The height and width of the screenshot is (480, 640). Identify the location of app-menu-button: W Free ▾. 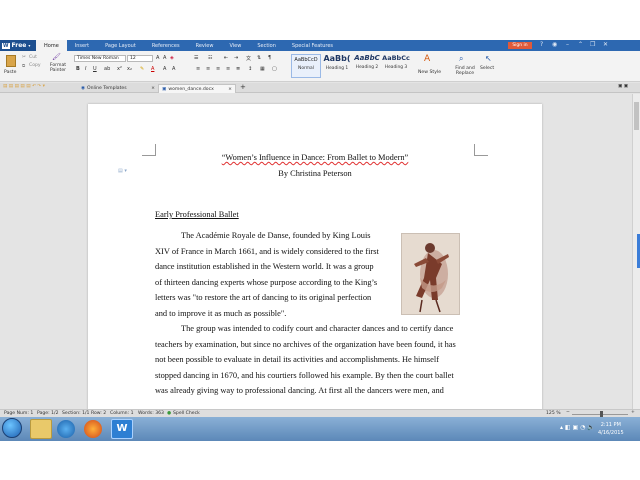
(18, 45).